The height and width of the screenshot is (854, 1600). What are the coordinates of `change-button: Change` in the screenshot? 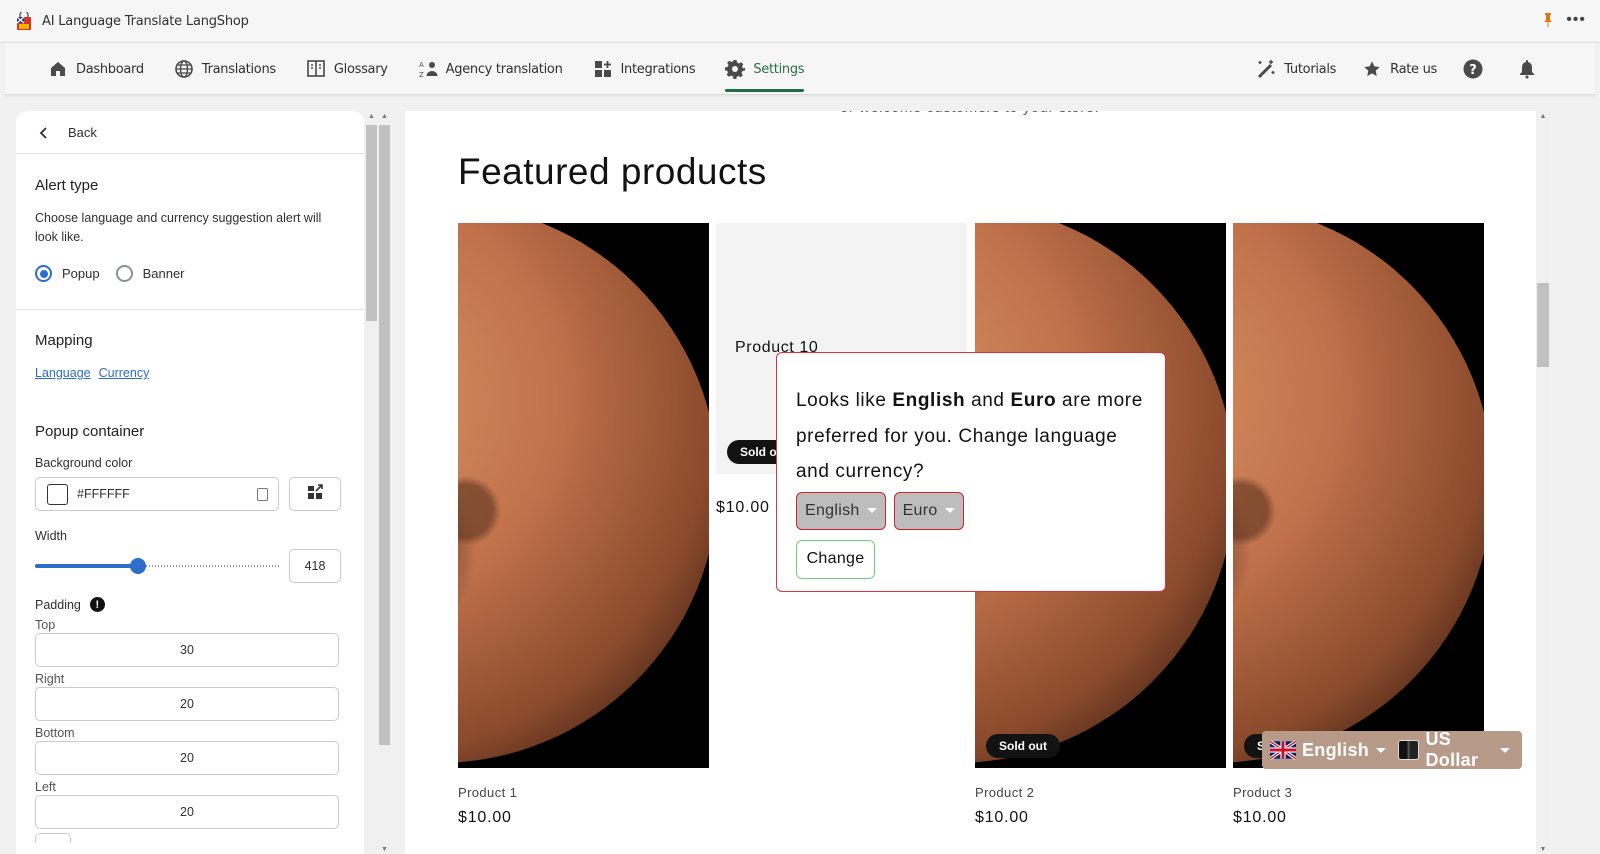 It's located at (835, 559).